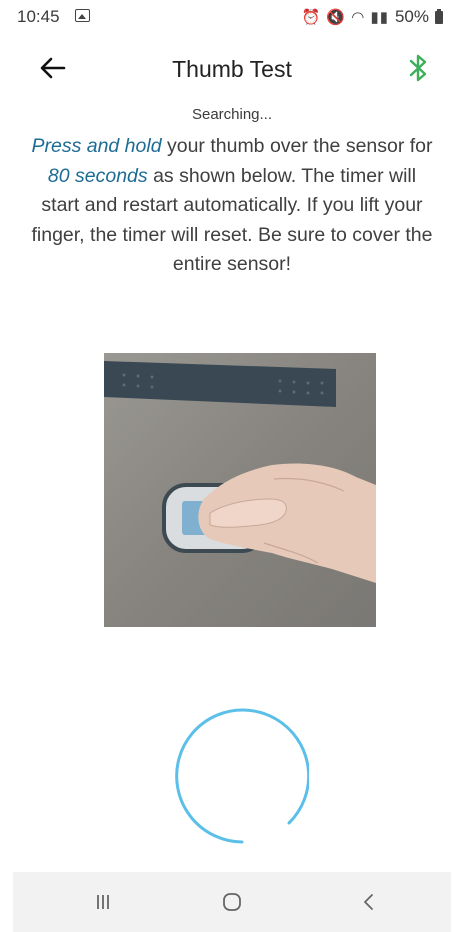 The width and height of the screenshot is (464, 932). I want to click on instruction-emphasis-duration: 80 seconds, so click(97, 175).